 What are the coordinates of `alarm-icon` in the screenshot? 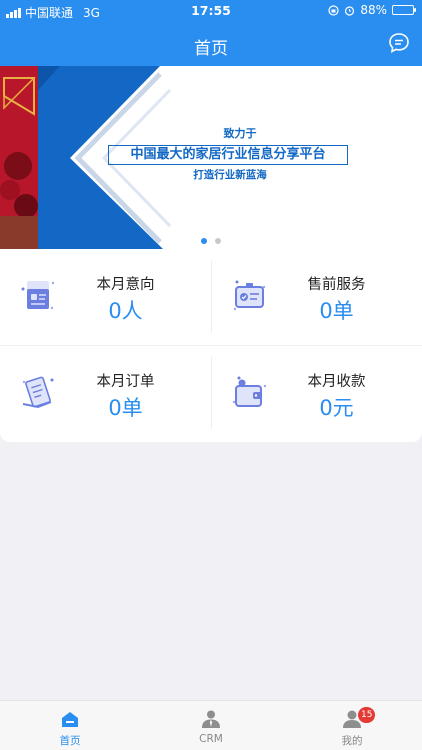 It's located at (350, 10).